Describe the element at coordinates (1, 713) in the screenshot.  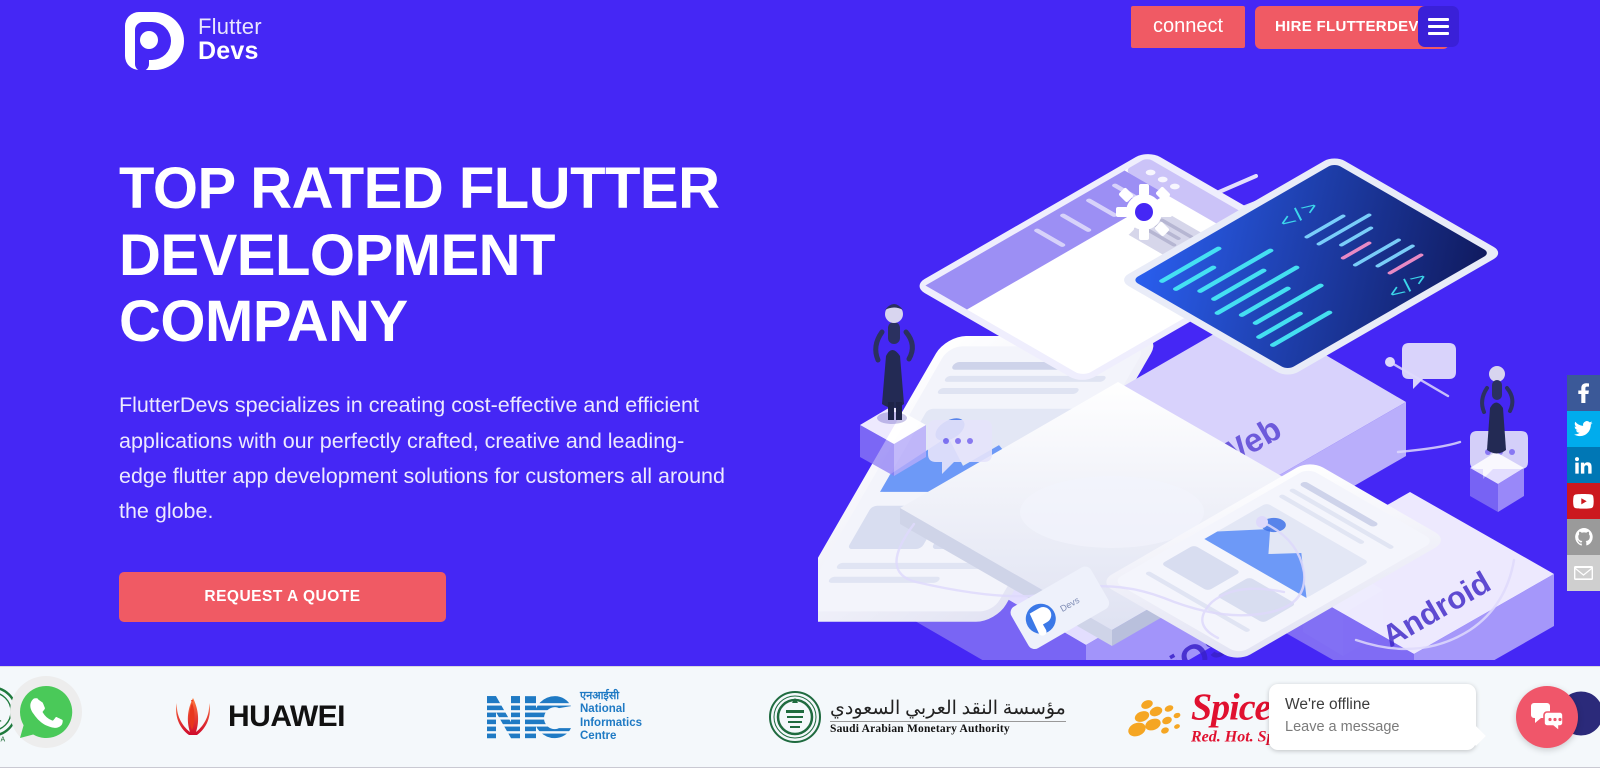
I see `client-logo-partial-green-label: A` at that location.